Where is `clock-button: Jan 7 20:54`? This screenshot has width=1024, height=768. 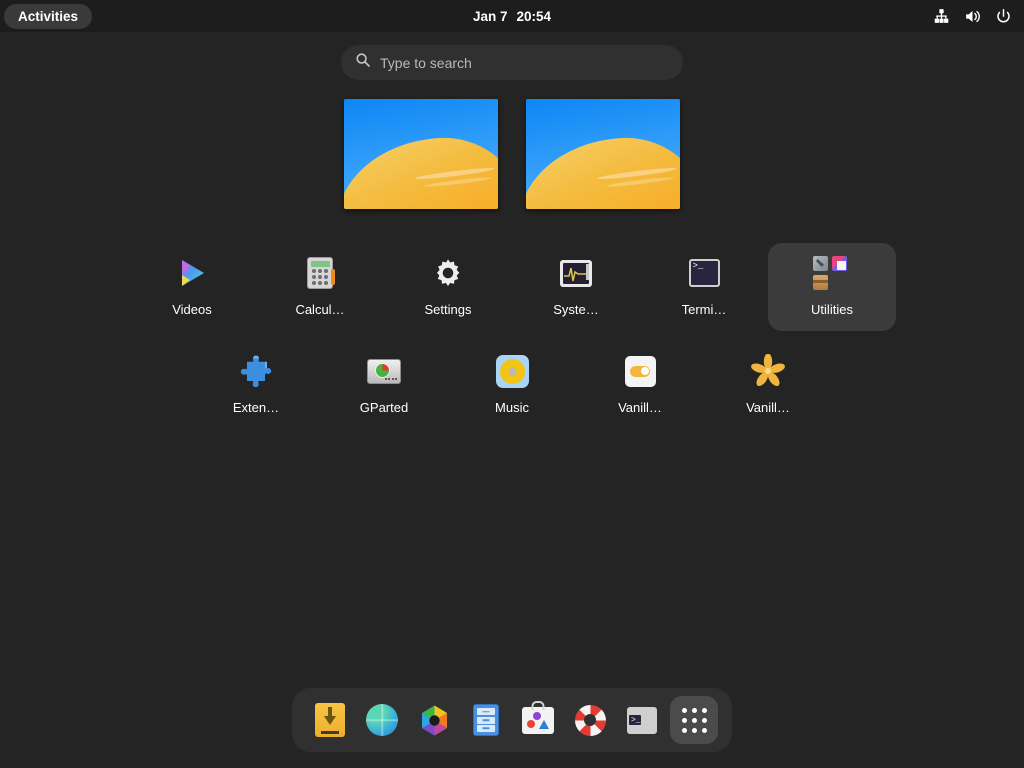 clock-button: Jan 7 20:54 is located at coordinates (512, 16).